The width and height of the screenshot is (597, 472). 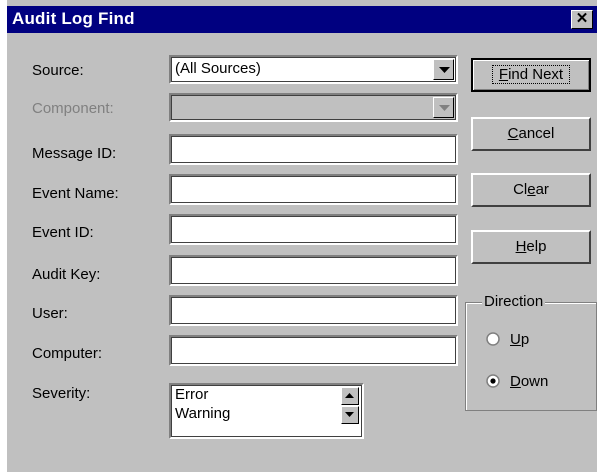 I want to click on close-icon: ✕, so click(x=582, y=18).